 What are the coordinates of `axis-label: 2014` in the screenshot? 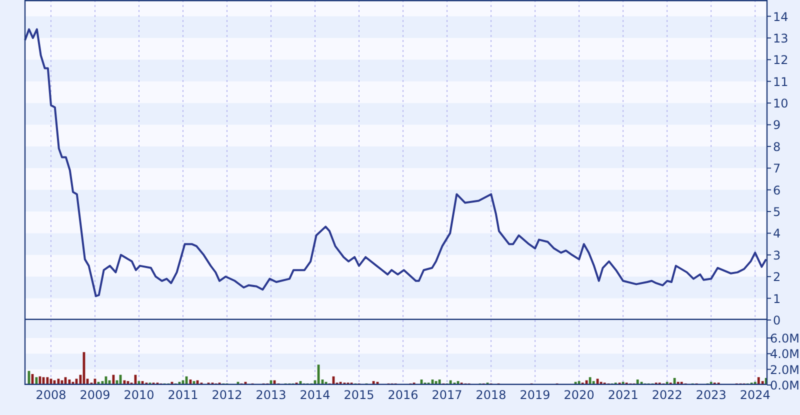 It's located at (315, 395).